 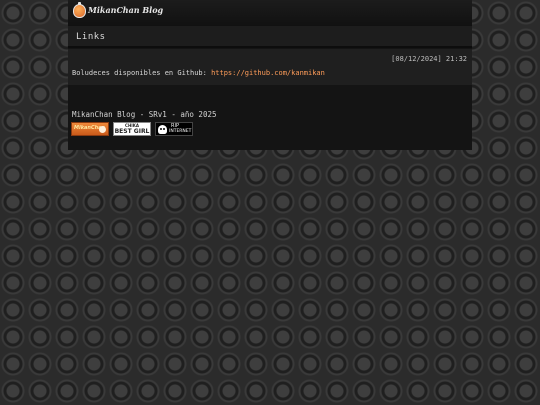 I want to click on skull-icon, so click(x=162, y=129).